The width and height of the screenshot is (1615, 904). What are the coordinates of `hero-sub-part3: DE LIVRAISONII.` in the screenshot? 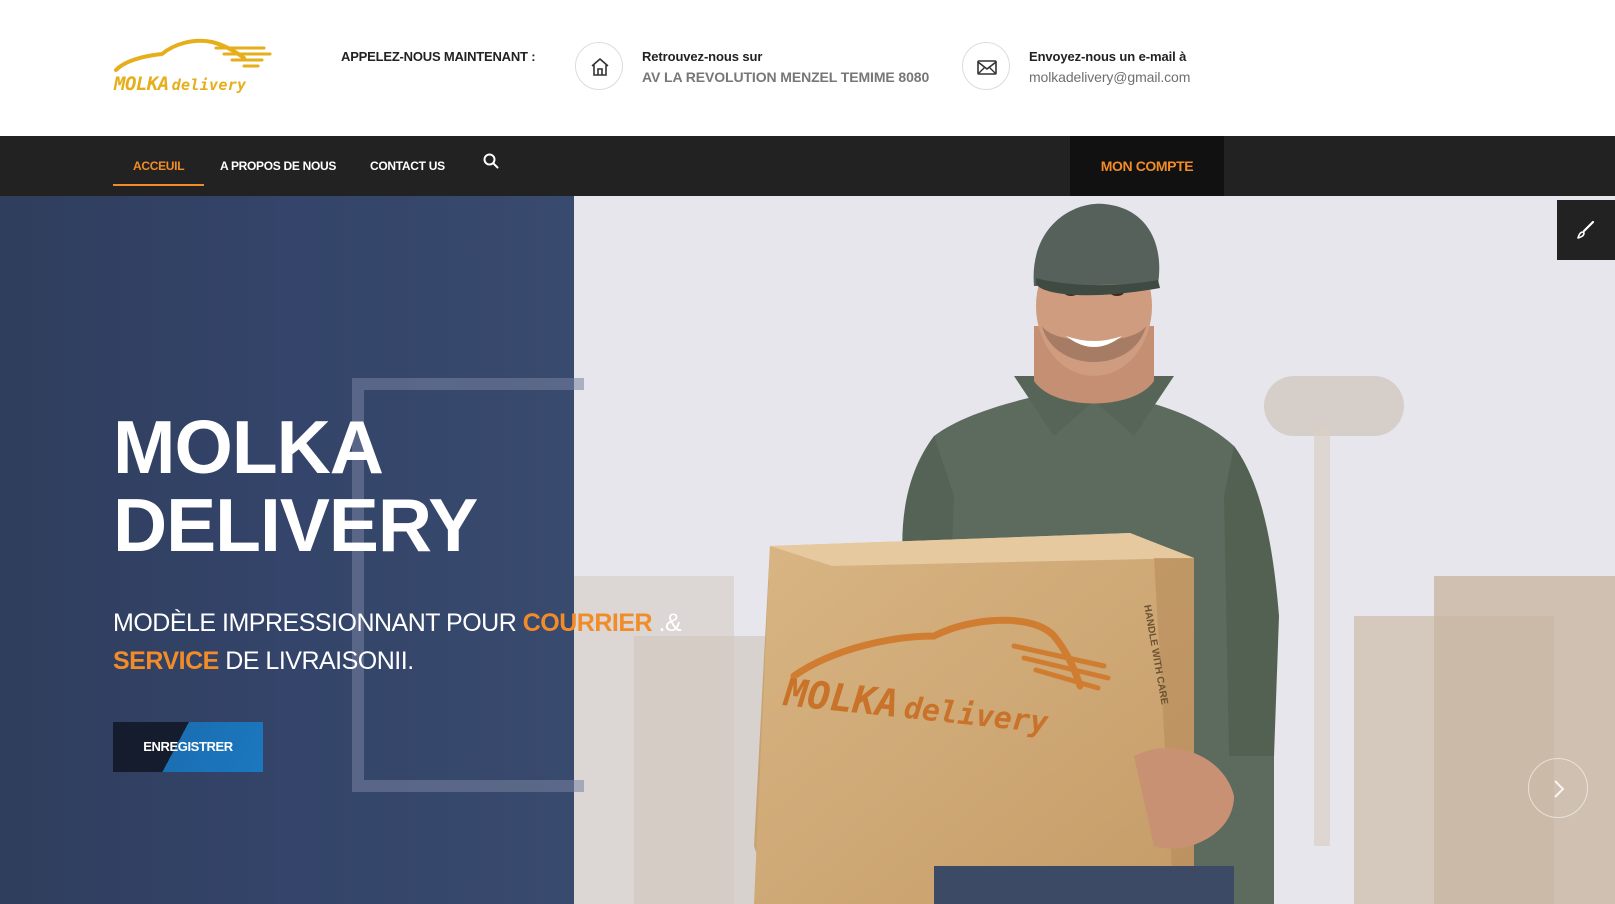 It's located at (316, 661).